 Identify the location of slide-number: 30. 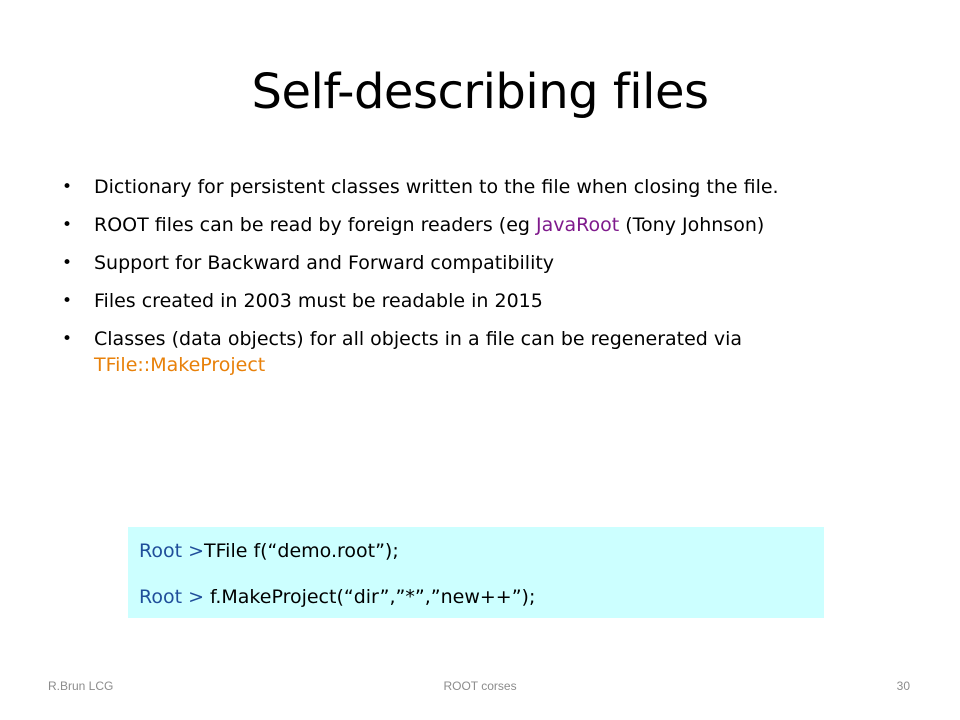
(903, 686).